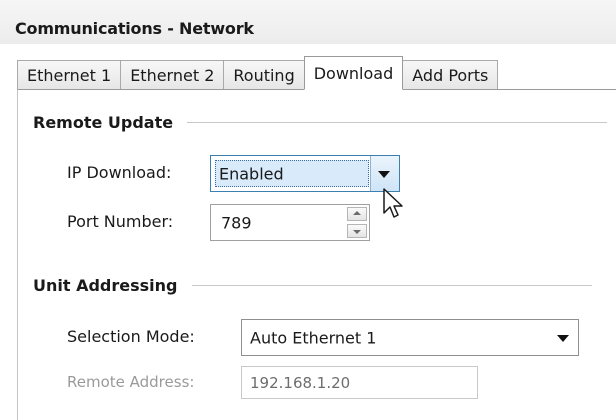 Image resolution: width=616 pixels, height=420 pixels. Describe the element at coordinates (359, 382) in the screenshot. I see `remote-address-field: 192.168.1.20` at that location.